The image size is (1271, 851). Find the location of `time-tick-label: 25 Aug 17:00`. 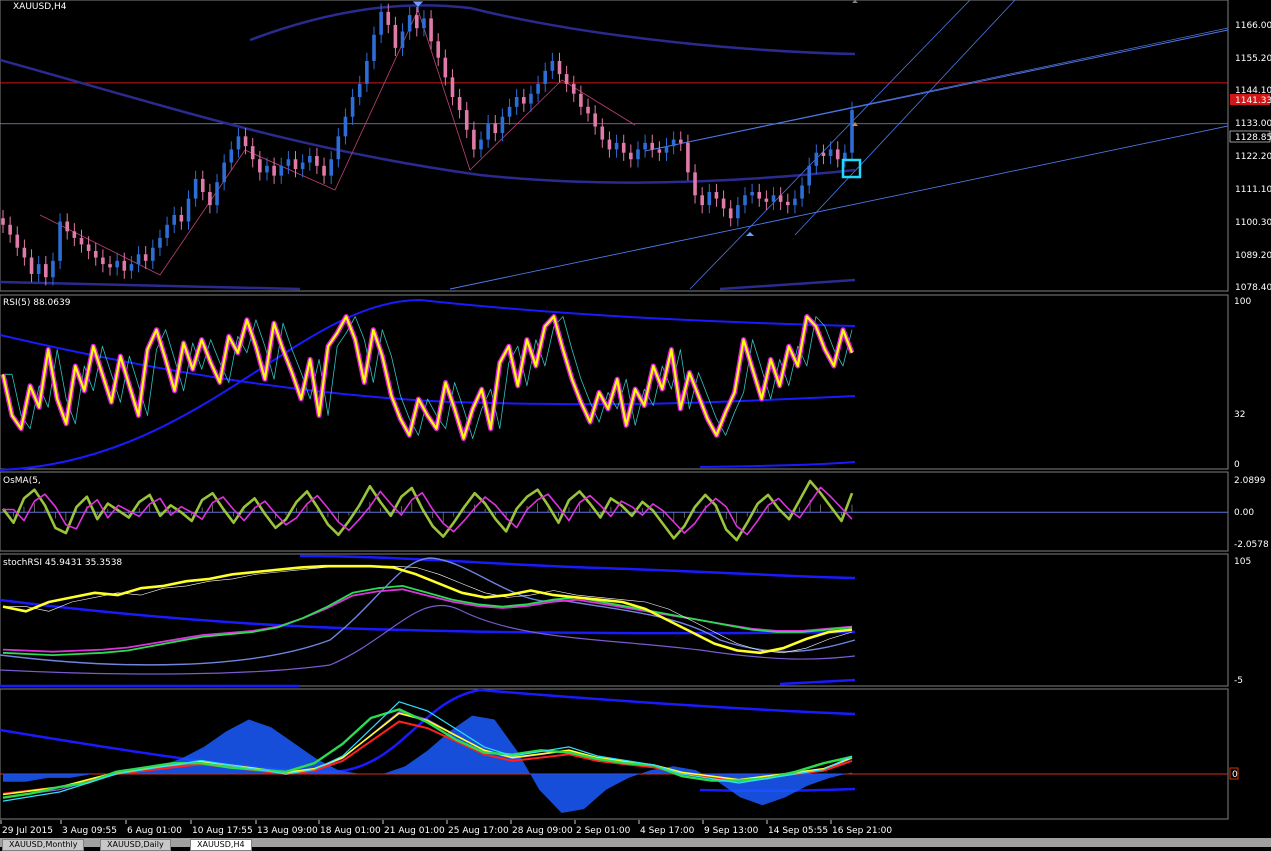

time-tick-label: 25 Aug 17:00 is located at coordinates (478, 831).